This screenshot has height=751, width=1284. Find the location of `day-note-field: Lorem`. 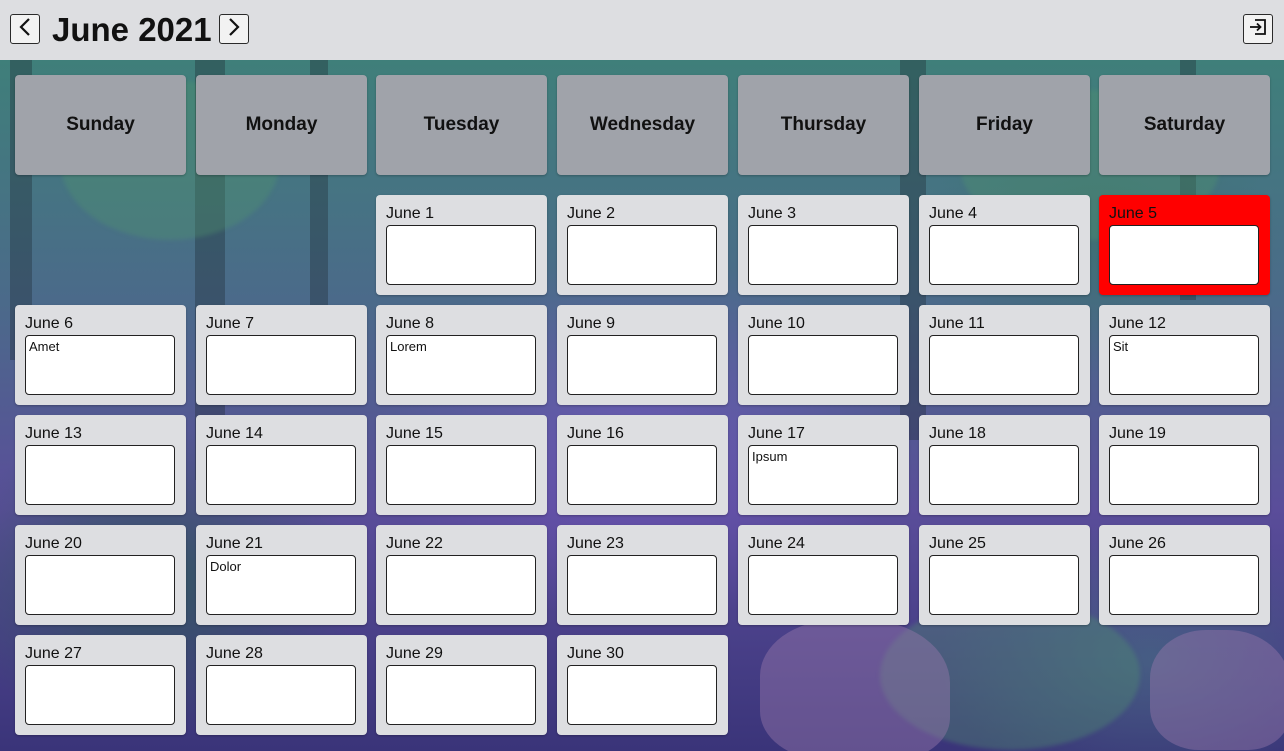

day-note-field: Lorem is located at coordinates (461, 365).